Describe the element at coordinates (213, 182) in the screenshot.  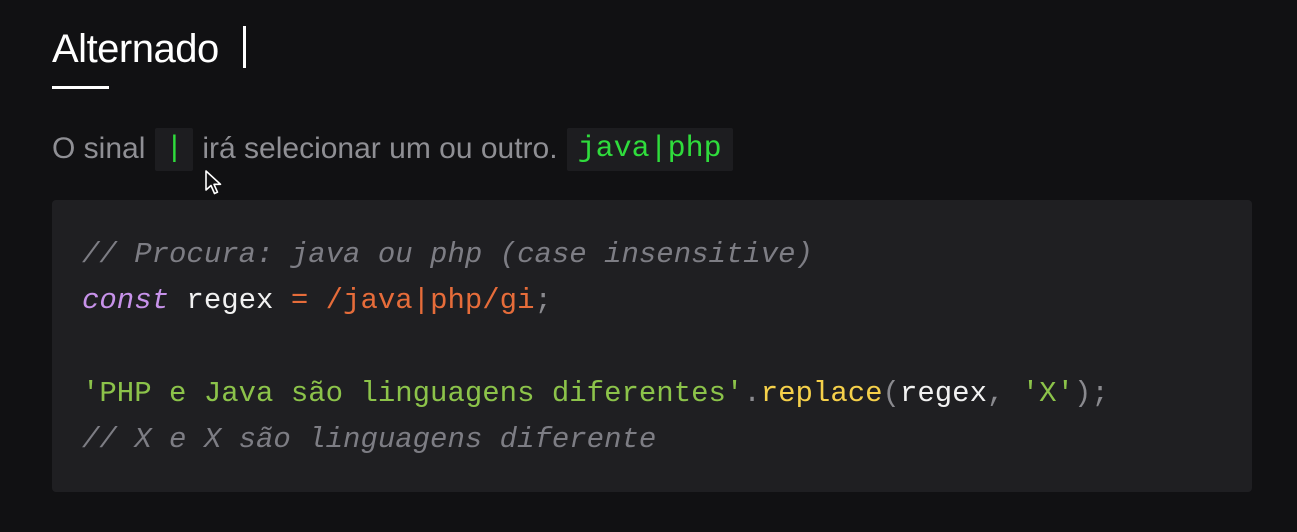
I see `mouse-pointer-icon` at that location.